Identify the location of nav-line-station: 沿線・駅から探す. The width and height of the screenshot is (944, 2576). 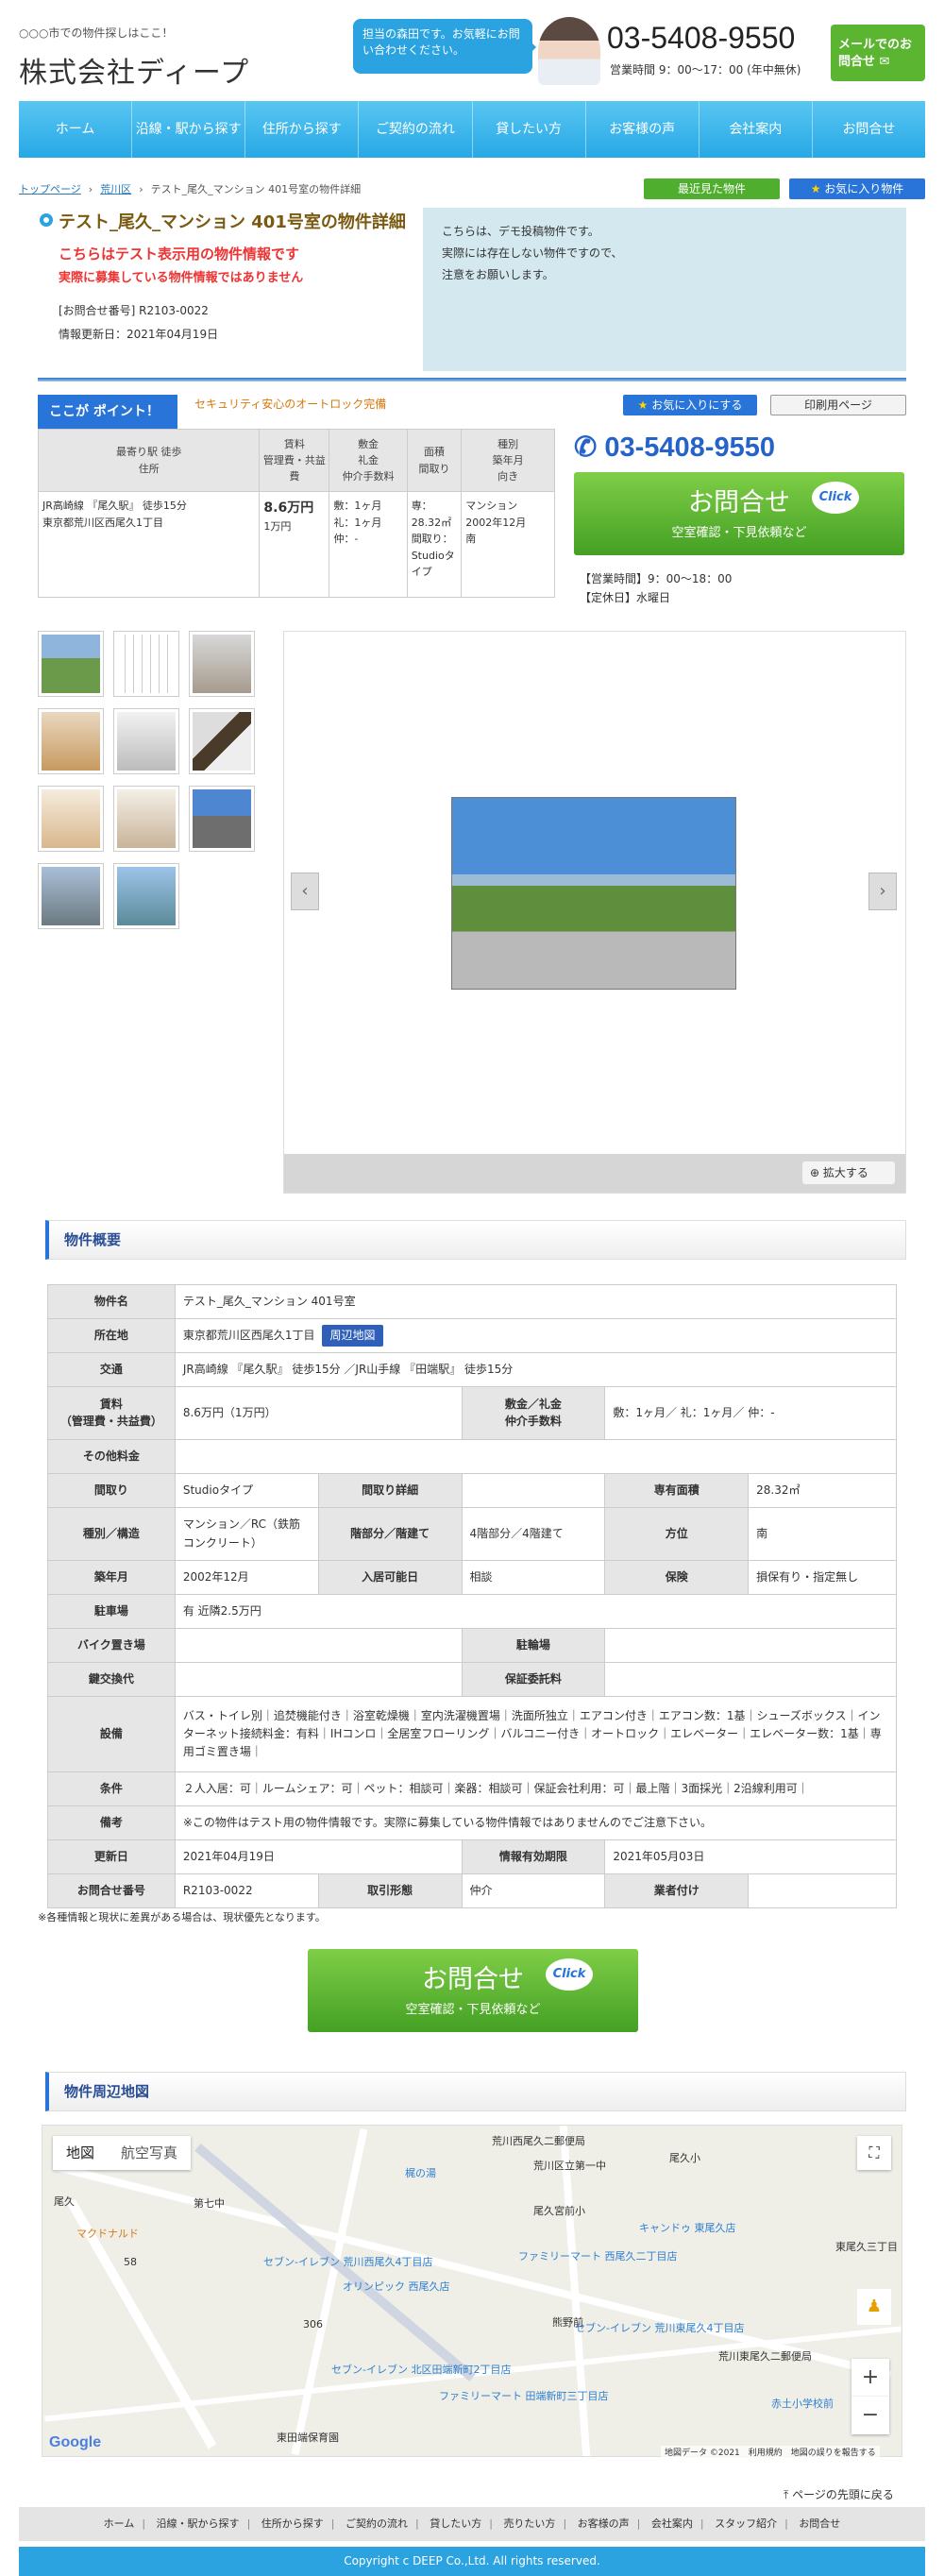
(189, 129).